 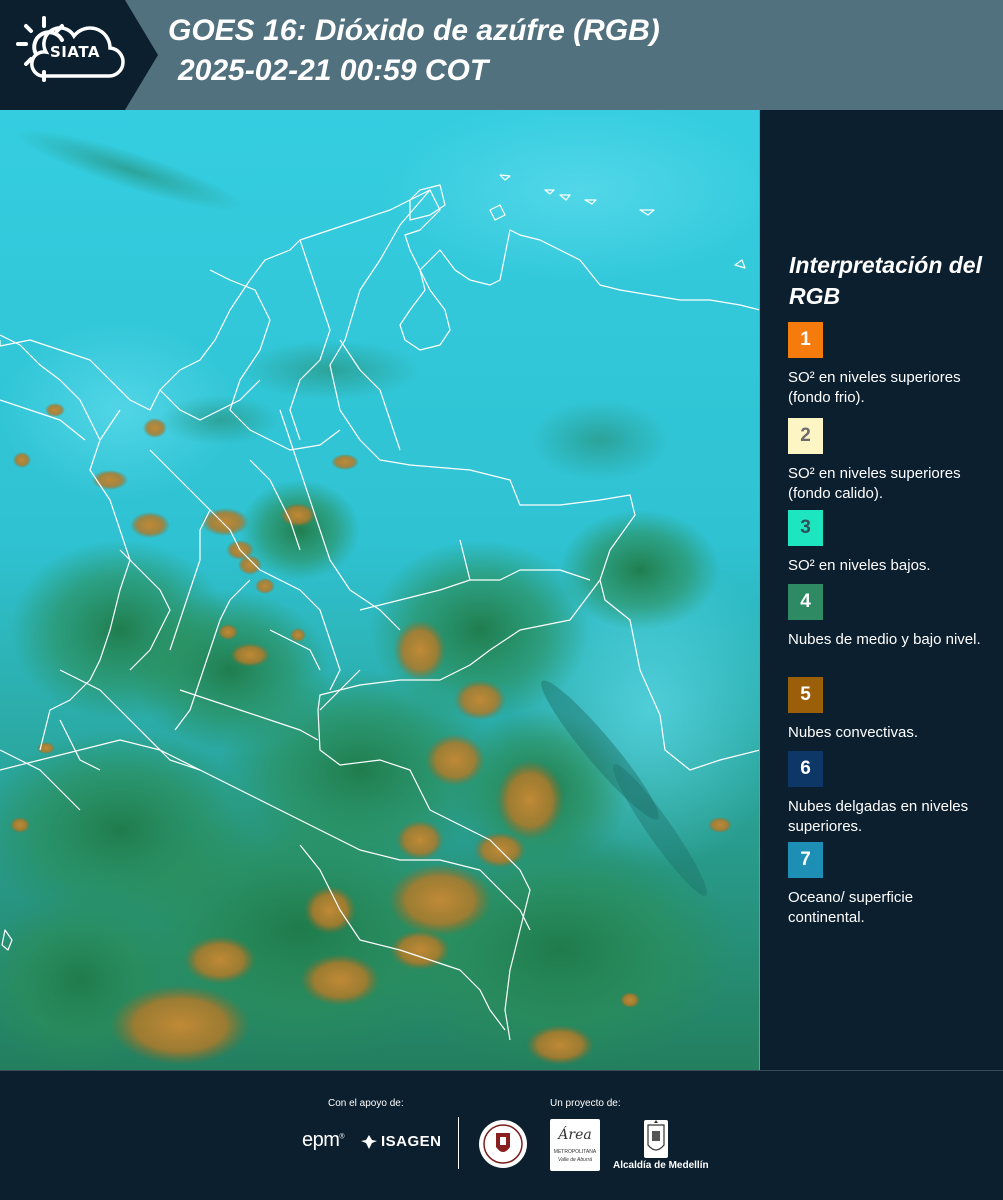 What do you see at coordinates (458, 1143) in the screenshot?
I see `footer-divider` at bounding box center [458, 1143].